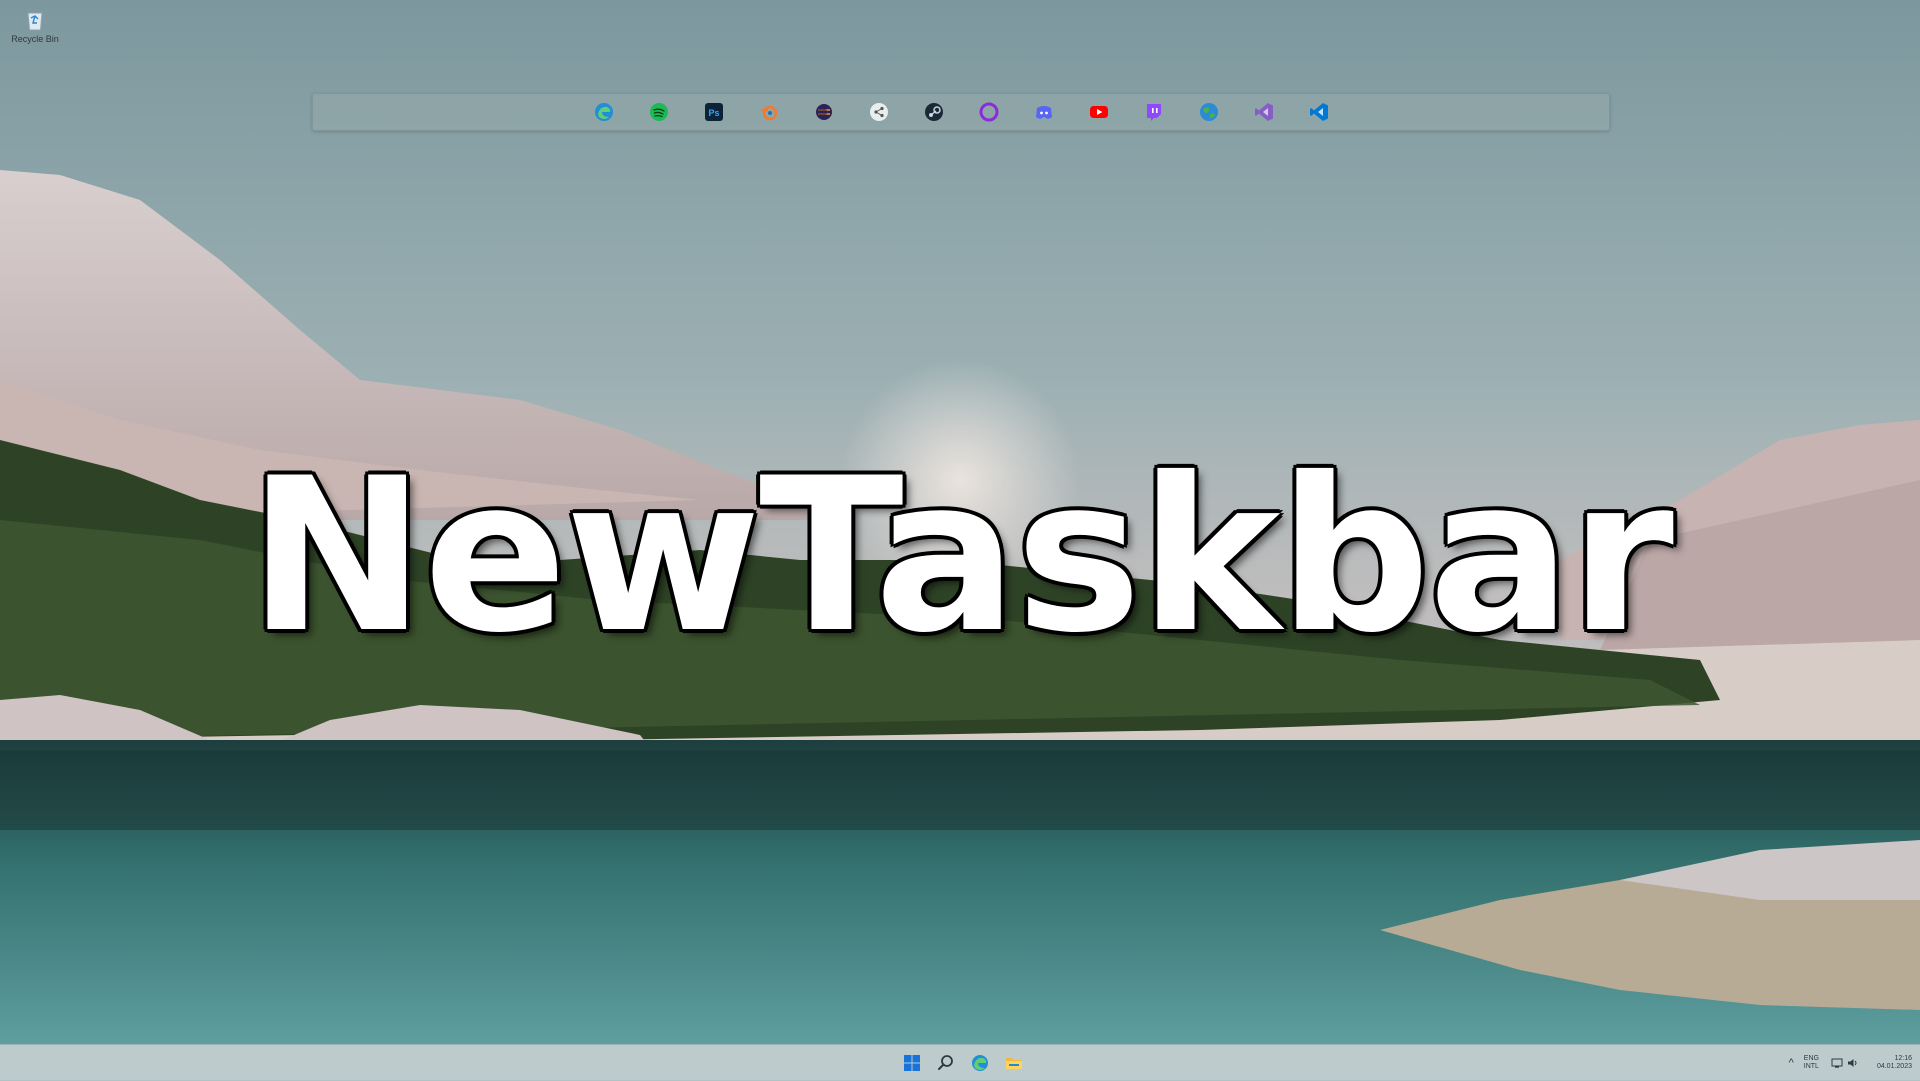 The width and height of the screenshot is (1920, 1081). I want to click on photoshop-icon: Ps, so click(713, 112).